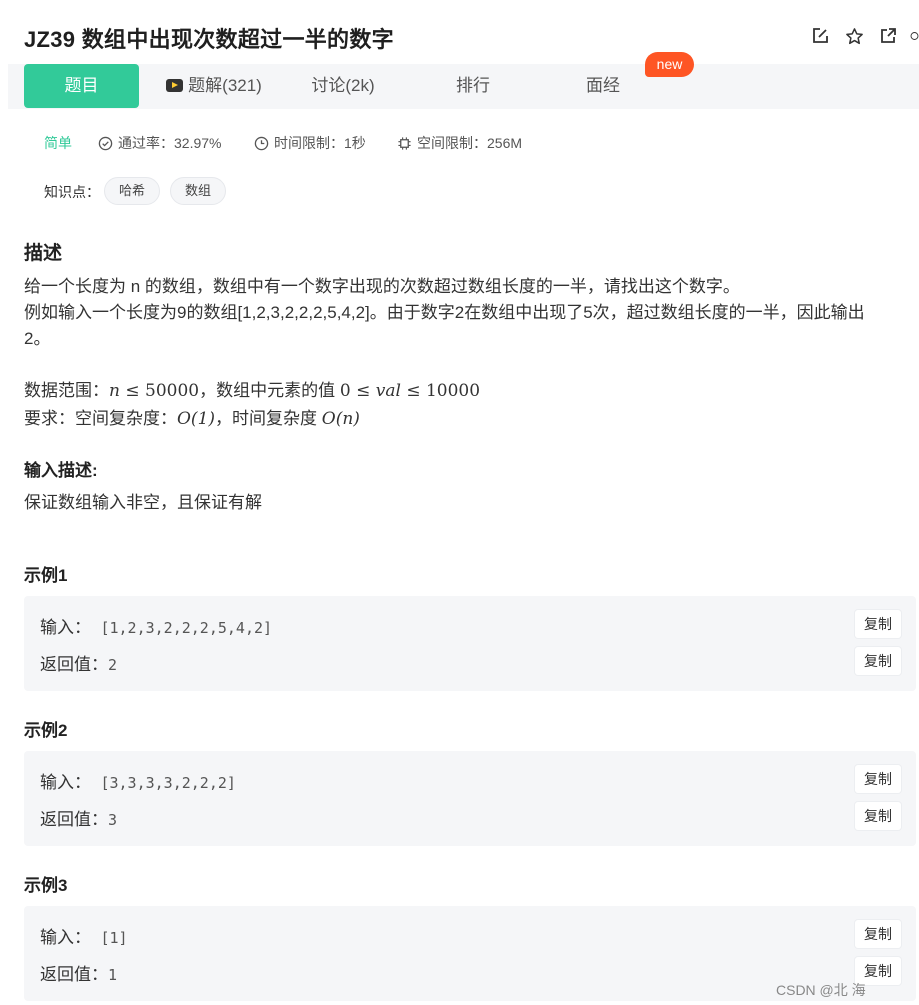  Describe the element at coordinates (113, 665) in the screenshot. I see `output-value: 2` at that location.